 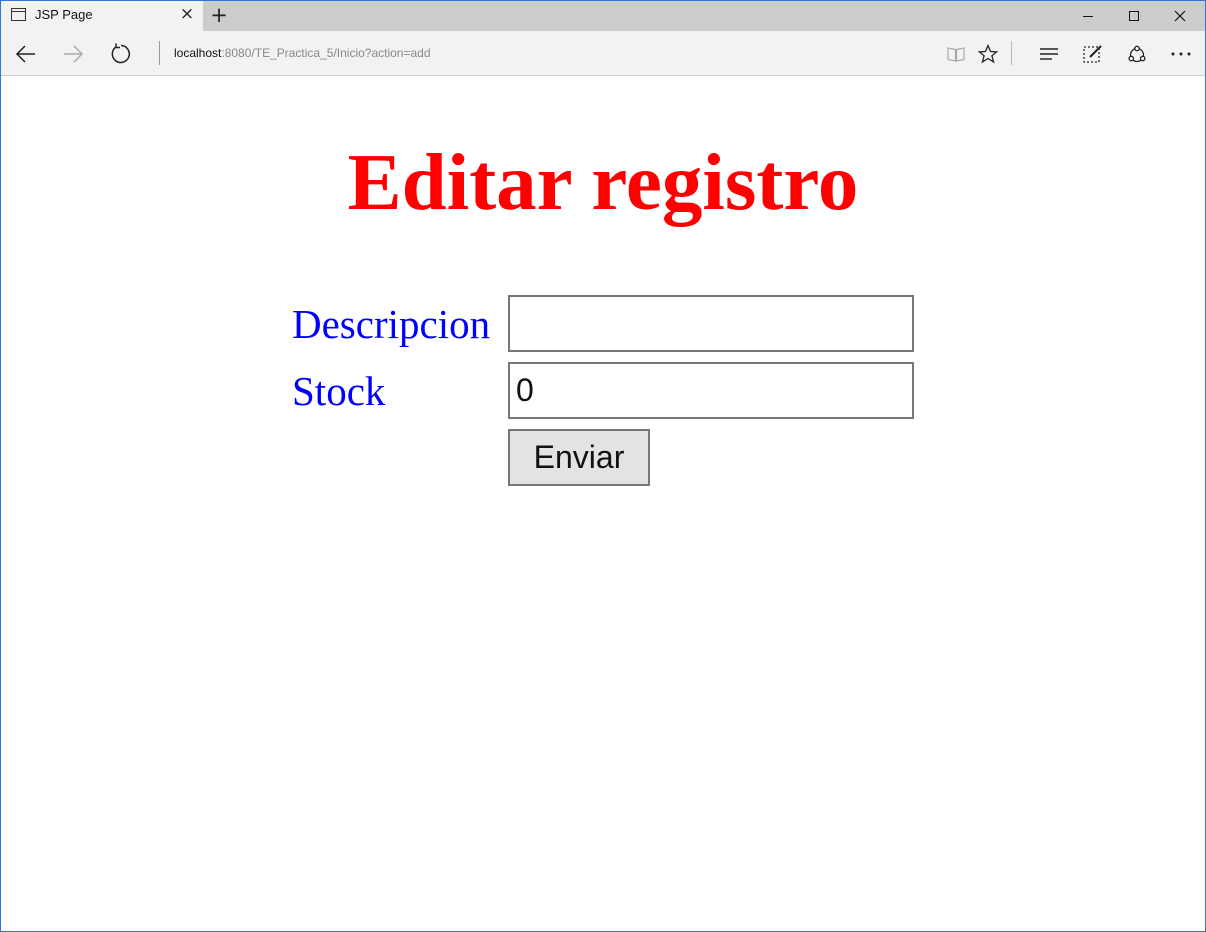 I want to click on maximize-button, so click(x=1134, y=16).